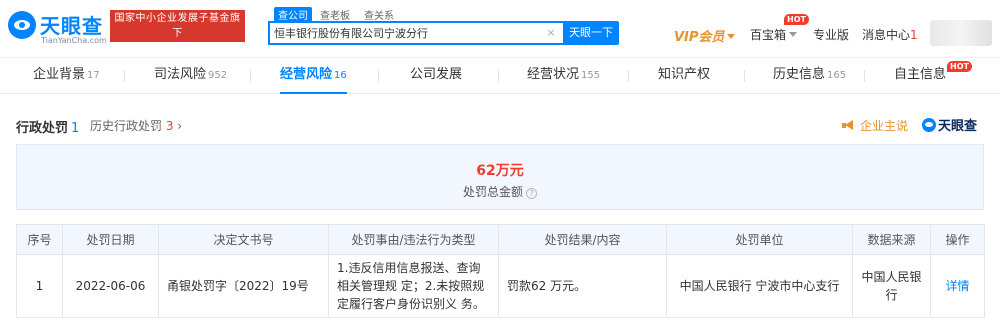  I want to click on section-count: 1, so click(75, 128).